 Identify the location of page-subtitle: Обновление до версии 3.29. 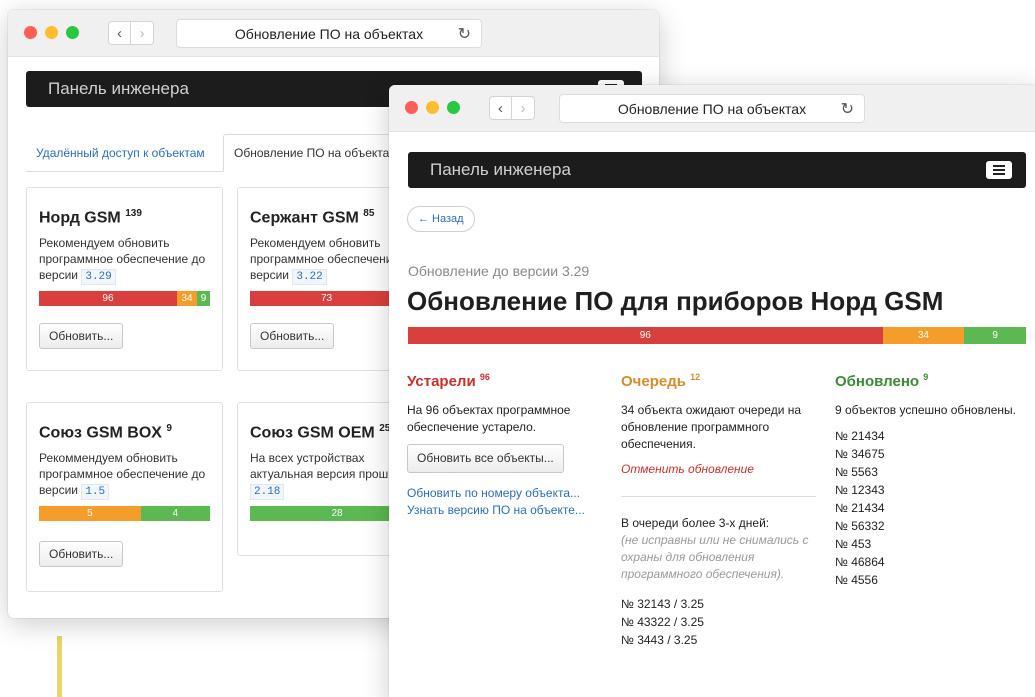
(499, 271).